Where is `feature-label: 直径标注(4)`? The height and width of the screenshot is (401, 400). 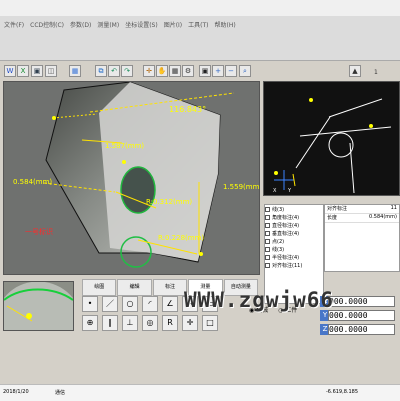
feature-label: 直径标注(4) is located at coordinates (286, 225).